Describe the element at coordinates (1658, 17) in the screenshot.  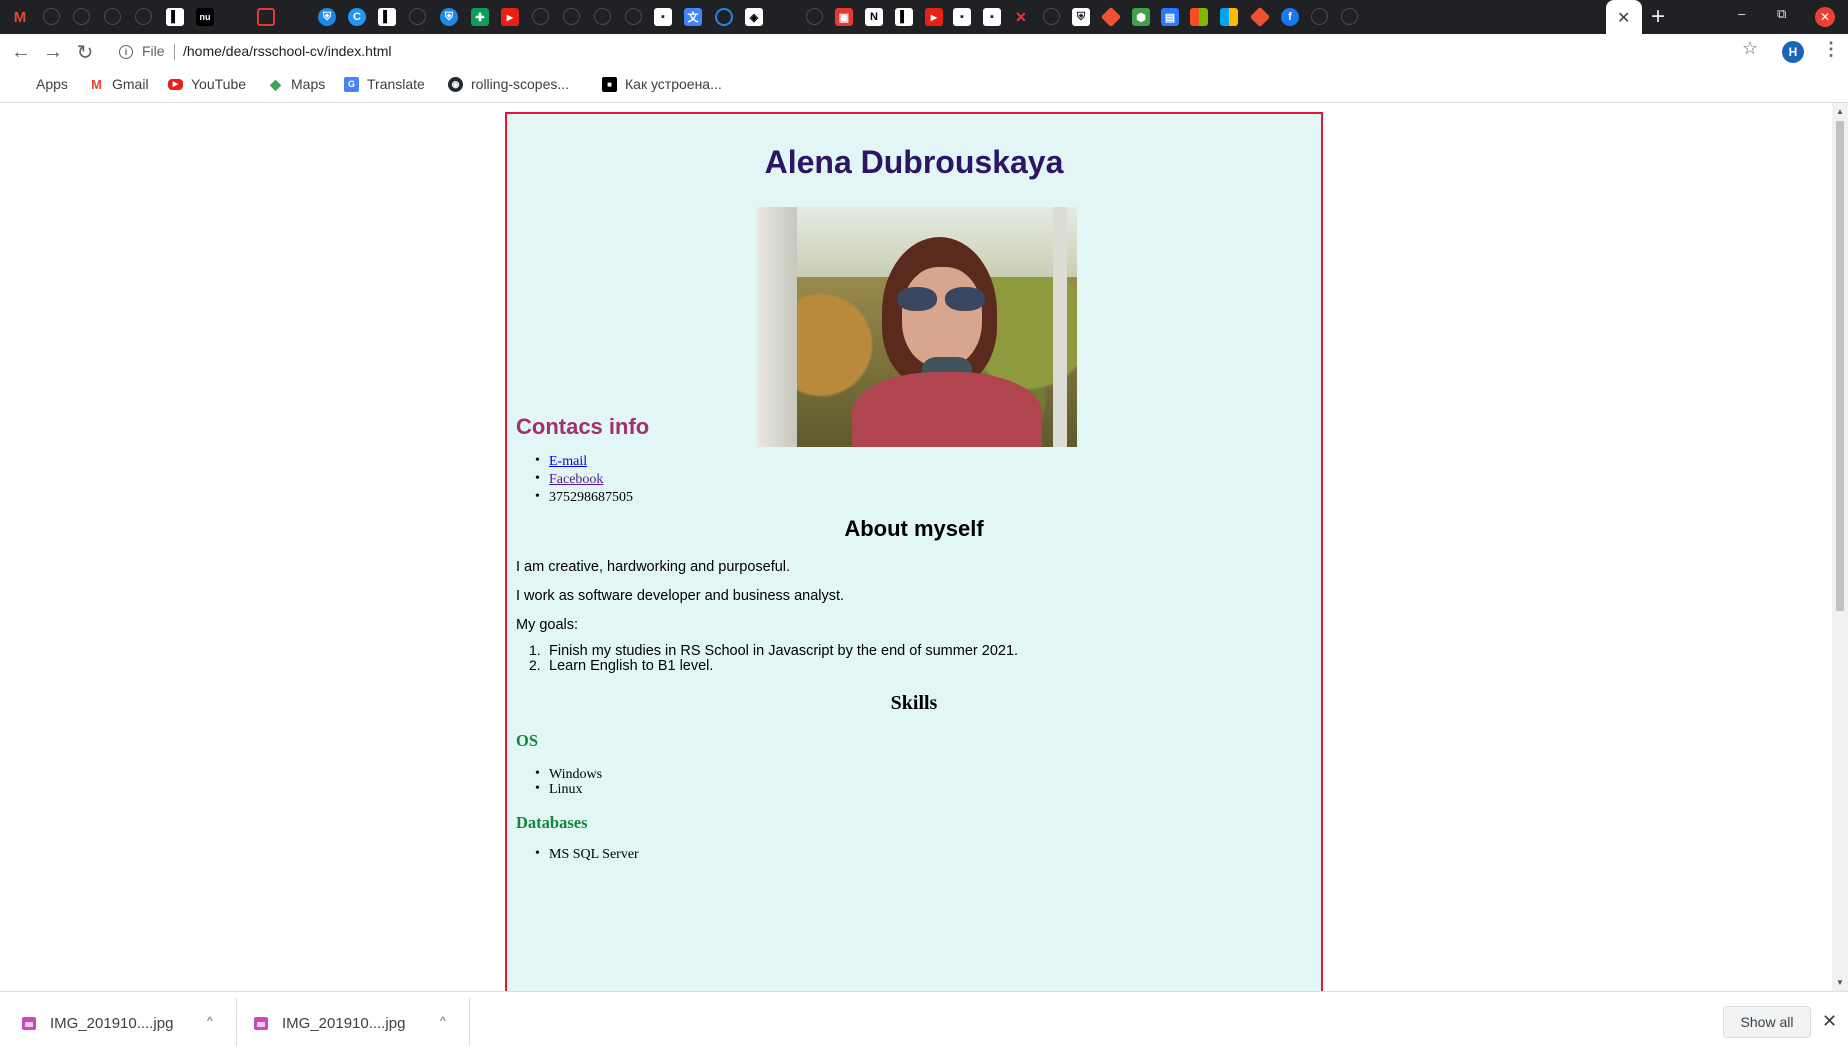
I see `new-tab-button: +` at that location.